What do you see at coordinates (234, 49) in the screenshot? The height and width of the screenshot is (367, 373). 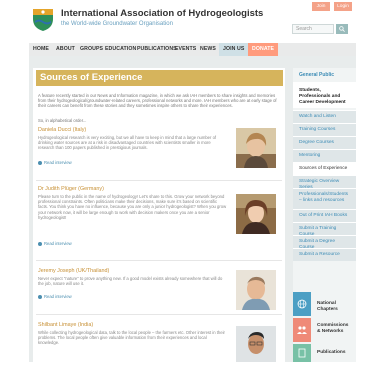 I see `nav-join-us: JOIN US` at bounding box center [234, 49].